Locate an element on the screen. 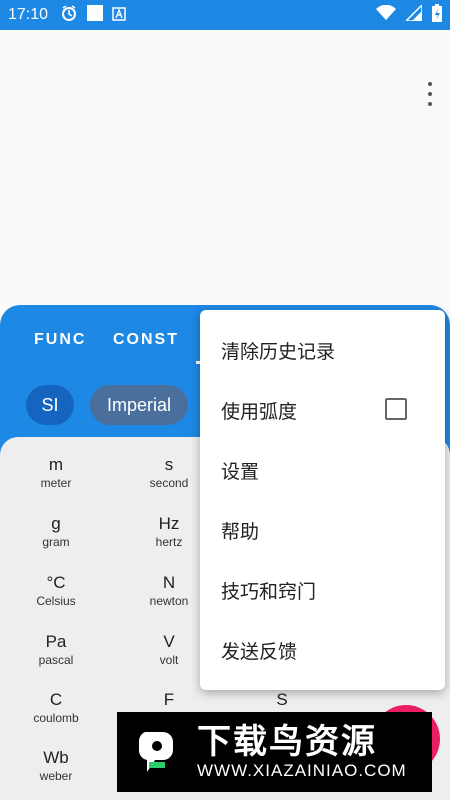 The height and width of the screenshot is (800, 450). unit-symbol: Wb is located at coordinates (56, 757).